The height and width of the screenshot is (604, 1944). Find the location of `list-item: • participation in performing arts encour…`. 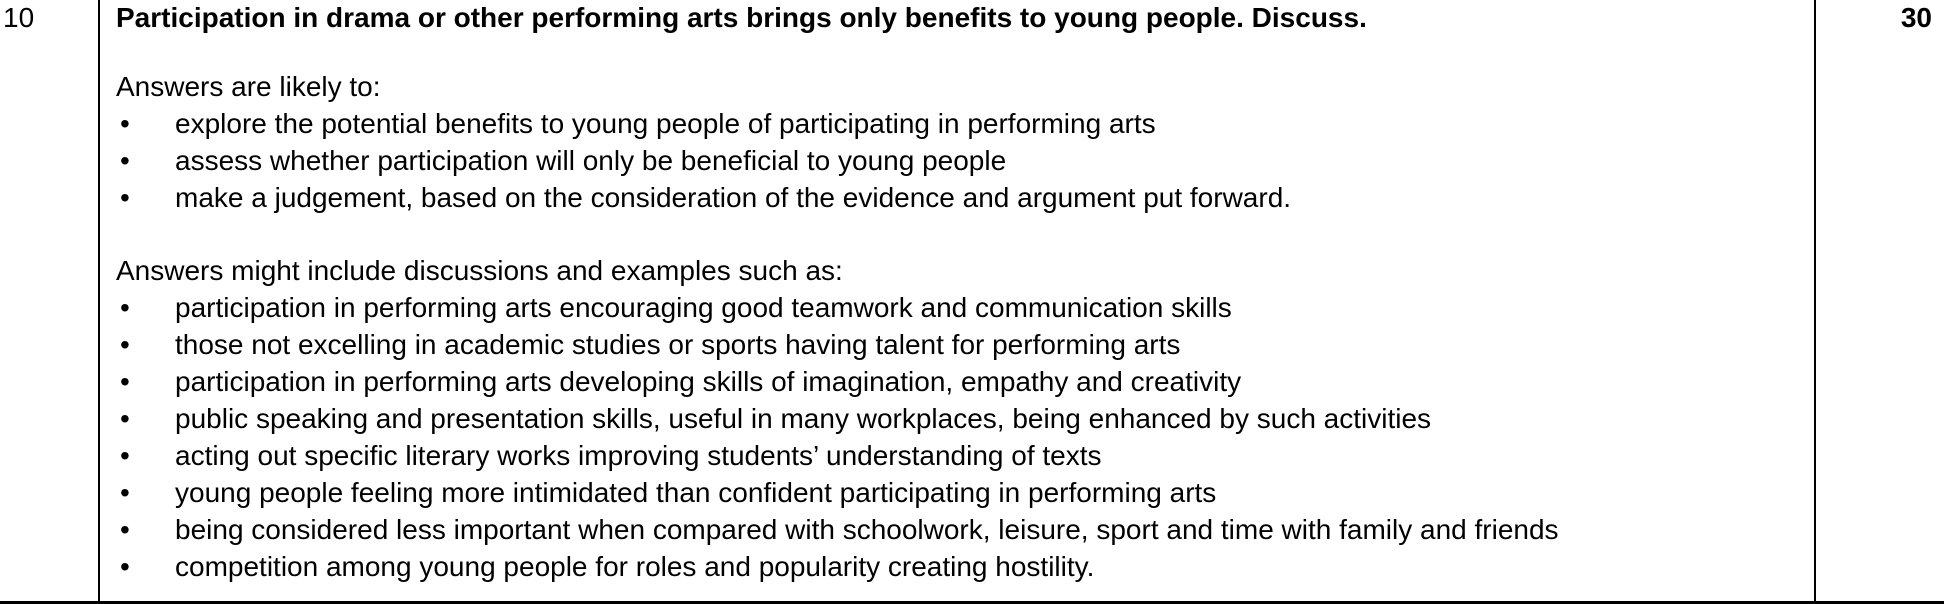

list-item: • participation in performing arts encour… is located at coordinates (837, 307).